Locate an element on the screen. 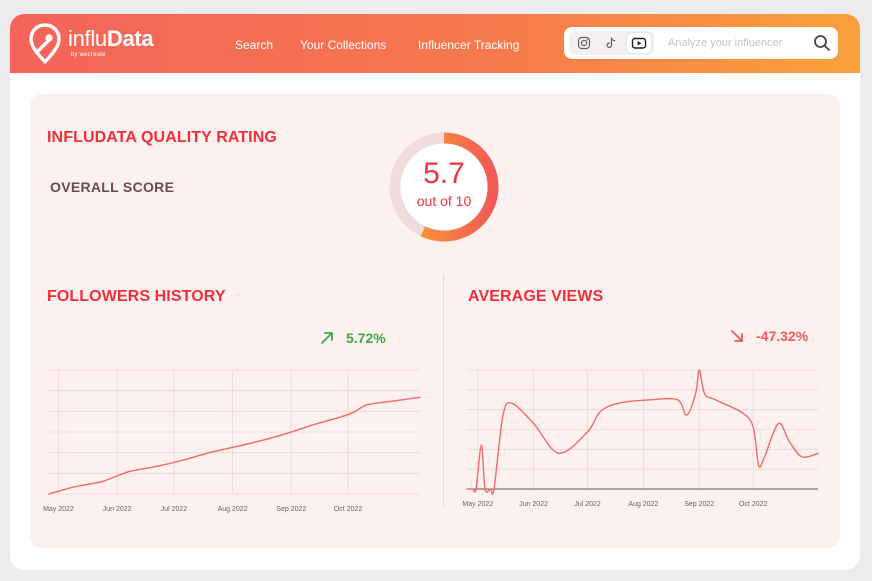 The width and height of the screenshot is (872, 581). average-views-title: AVERAGE VIEWS is located at coordinates (536, 296).